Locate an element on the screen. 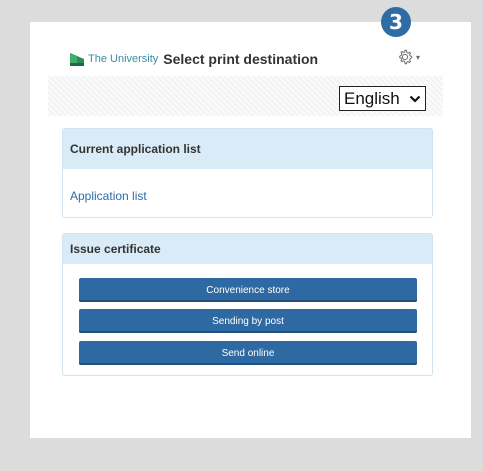  page-header: The University Select print destination is located at coordinates (241, 59).